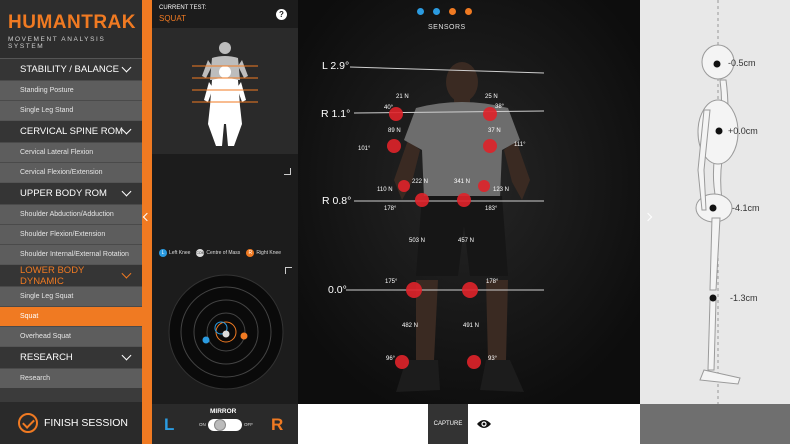 The width and height of the screenshot is (790, 444). Describe the element at coordinates (385, 190) in the screenshot. I see `wrist-left-outer-force: 110 N` at that location.